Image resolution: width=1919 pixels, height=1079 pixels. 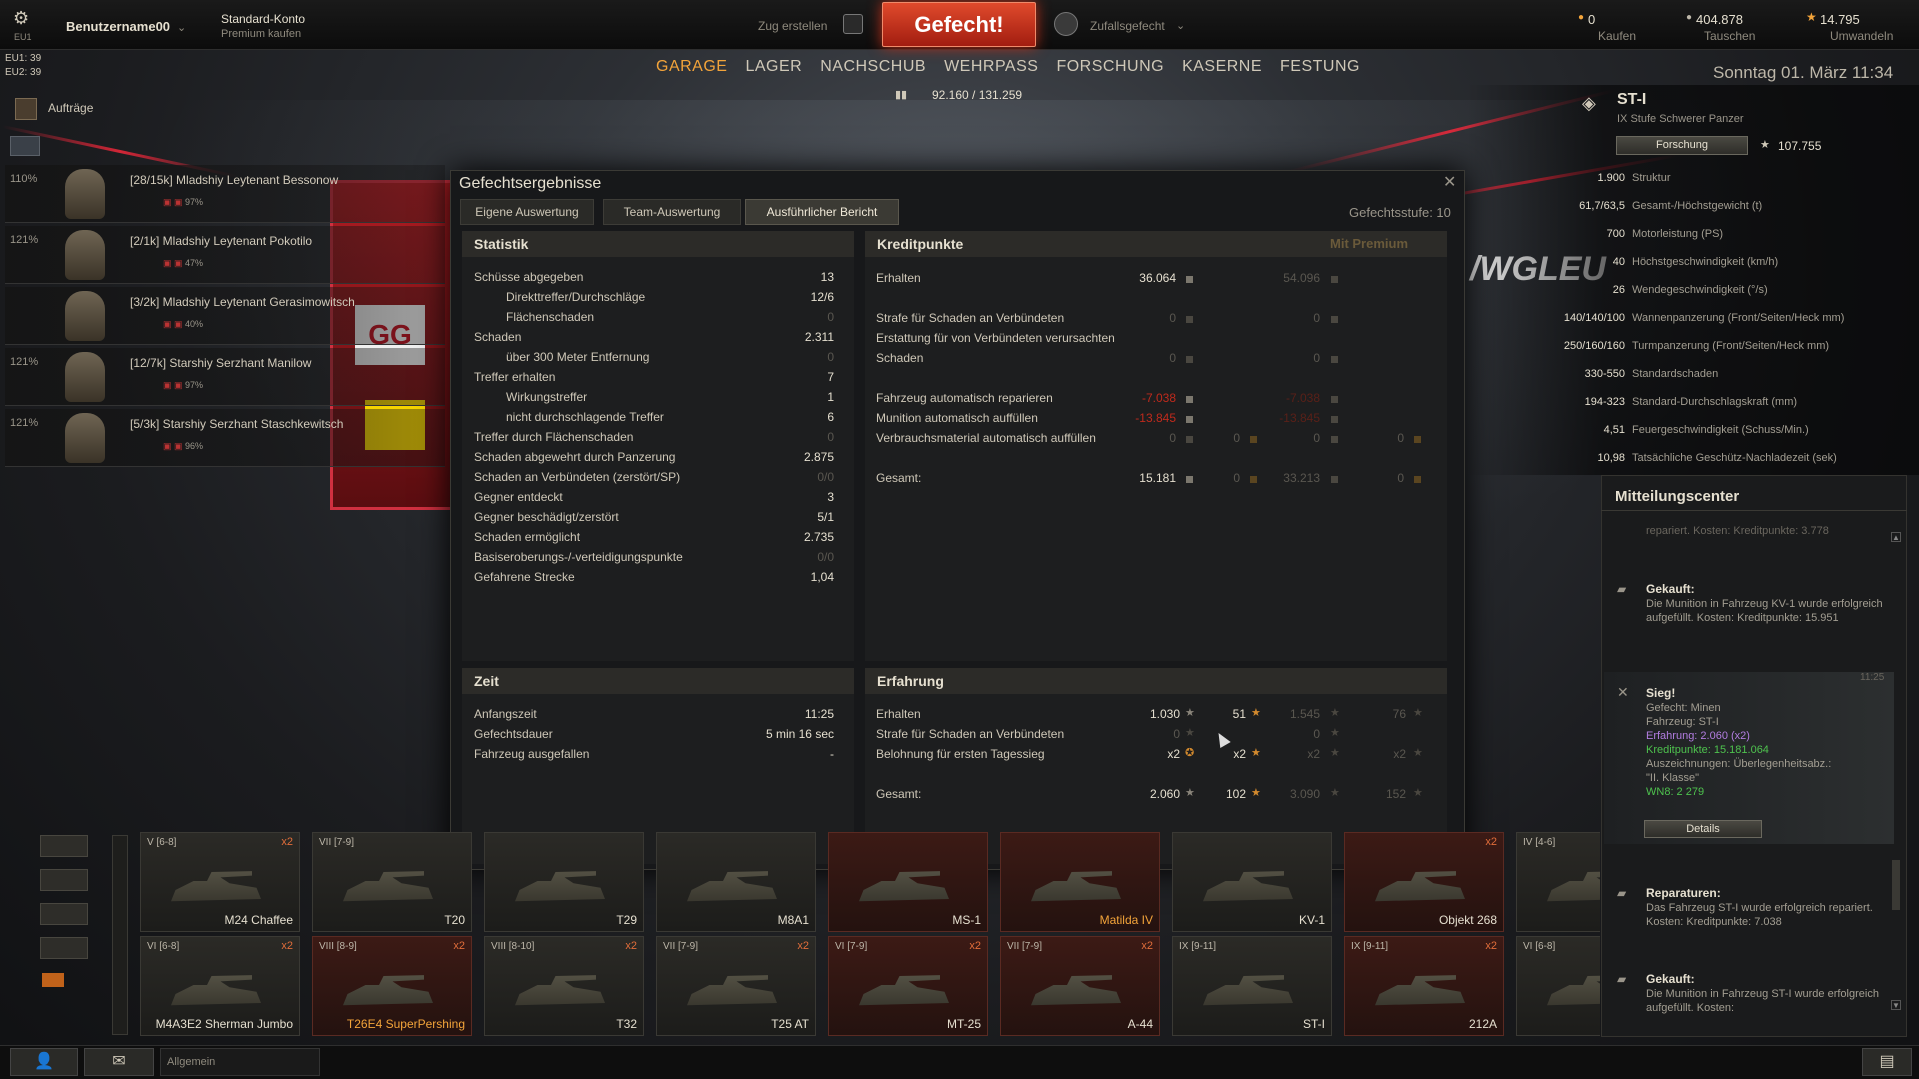 What do you see at coordinates (736, 986) in the screenshot?
I see `vehicle-card: VII [7-9] x2 T25 AT` at bounding box center [736, 986].